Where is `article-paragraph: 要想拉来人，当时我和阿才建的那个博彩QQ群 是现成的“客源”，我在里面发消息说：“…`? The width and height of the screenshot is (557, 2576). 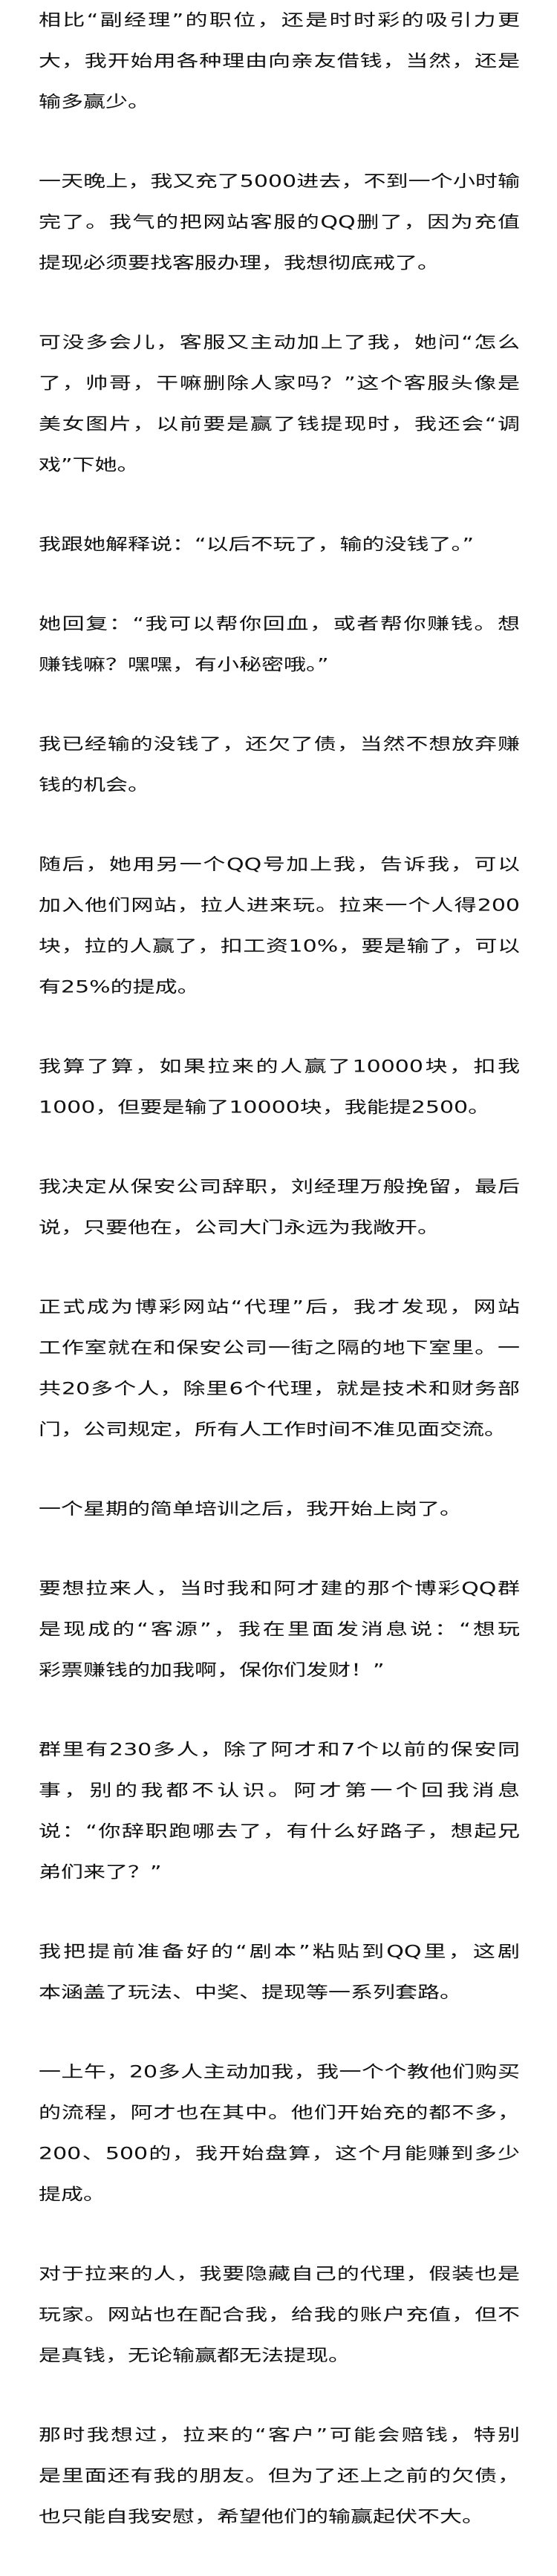
article-paragraph: 要想拉来人，当时我和阿才建的那个博彩QQ群 是现成的“客源”，我在里面发消息说：“… is located at coordinates (279, 1629).